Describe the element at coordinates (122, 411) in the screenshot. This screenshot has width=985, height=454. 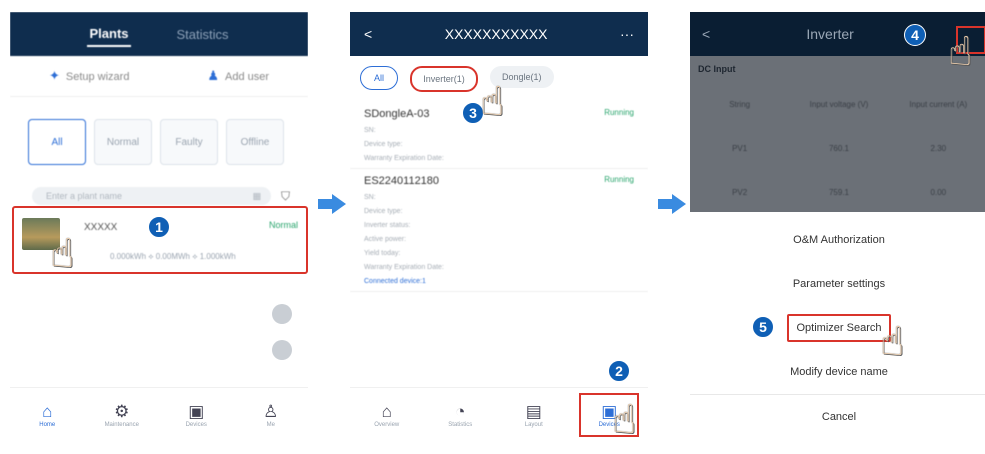
I see `maintenance-icon: ⚙` at that location.